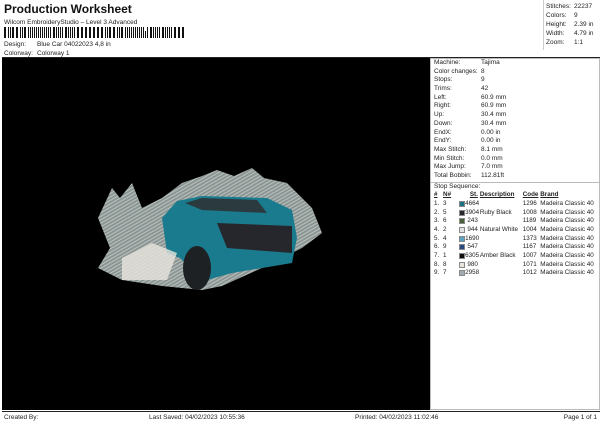 Image resolution: width=600 pixels, height=424 pixels. What do you see at coordinates (529, 203) in the screenshot?
I see `code: 1296` at bounding box center [529, 203].